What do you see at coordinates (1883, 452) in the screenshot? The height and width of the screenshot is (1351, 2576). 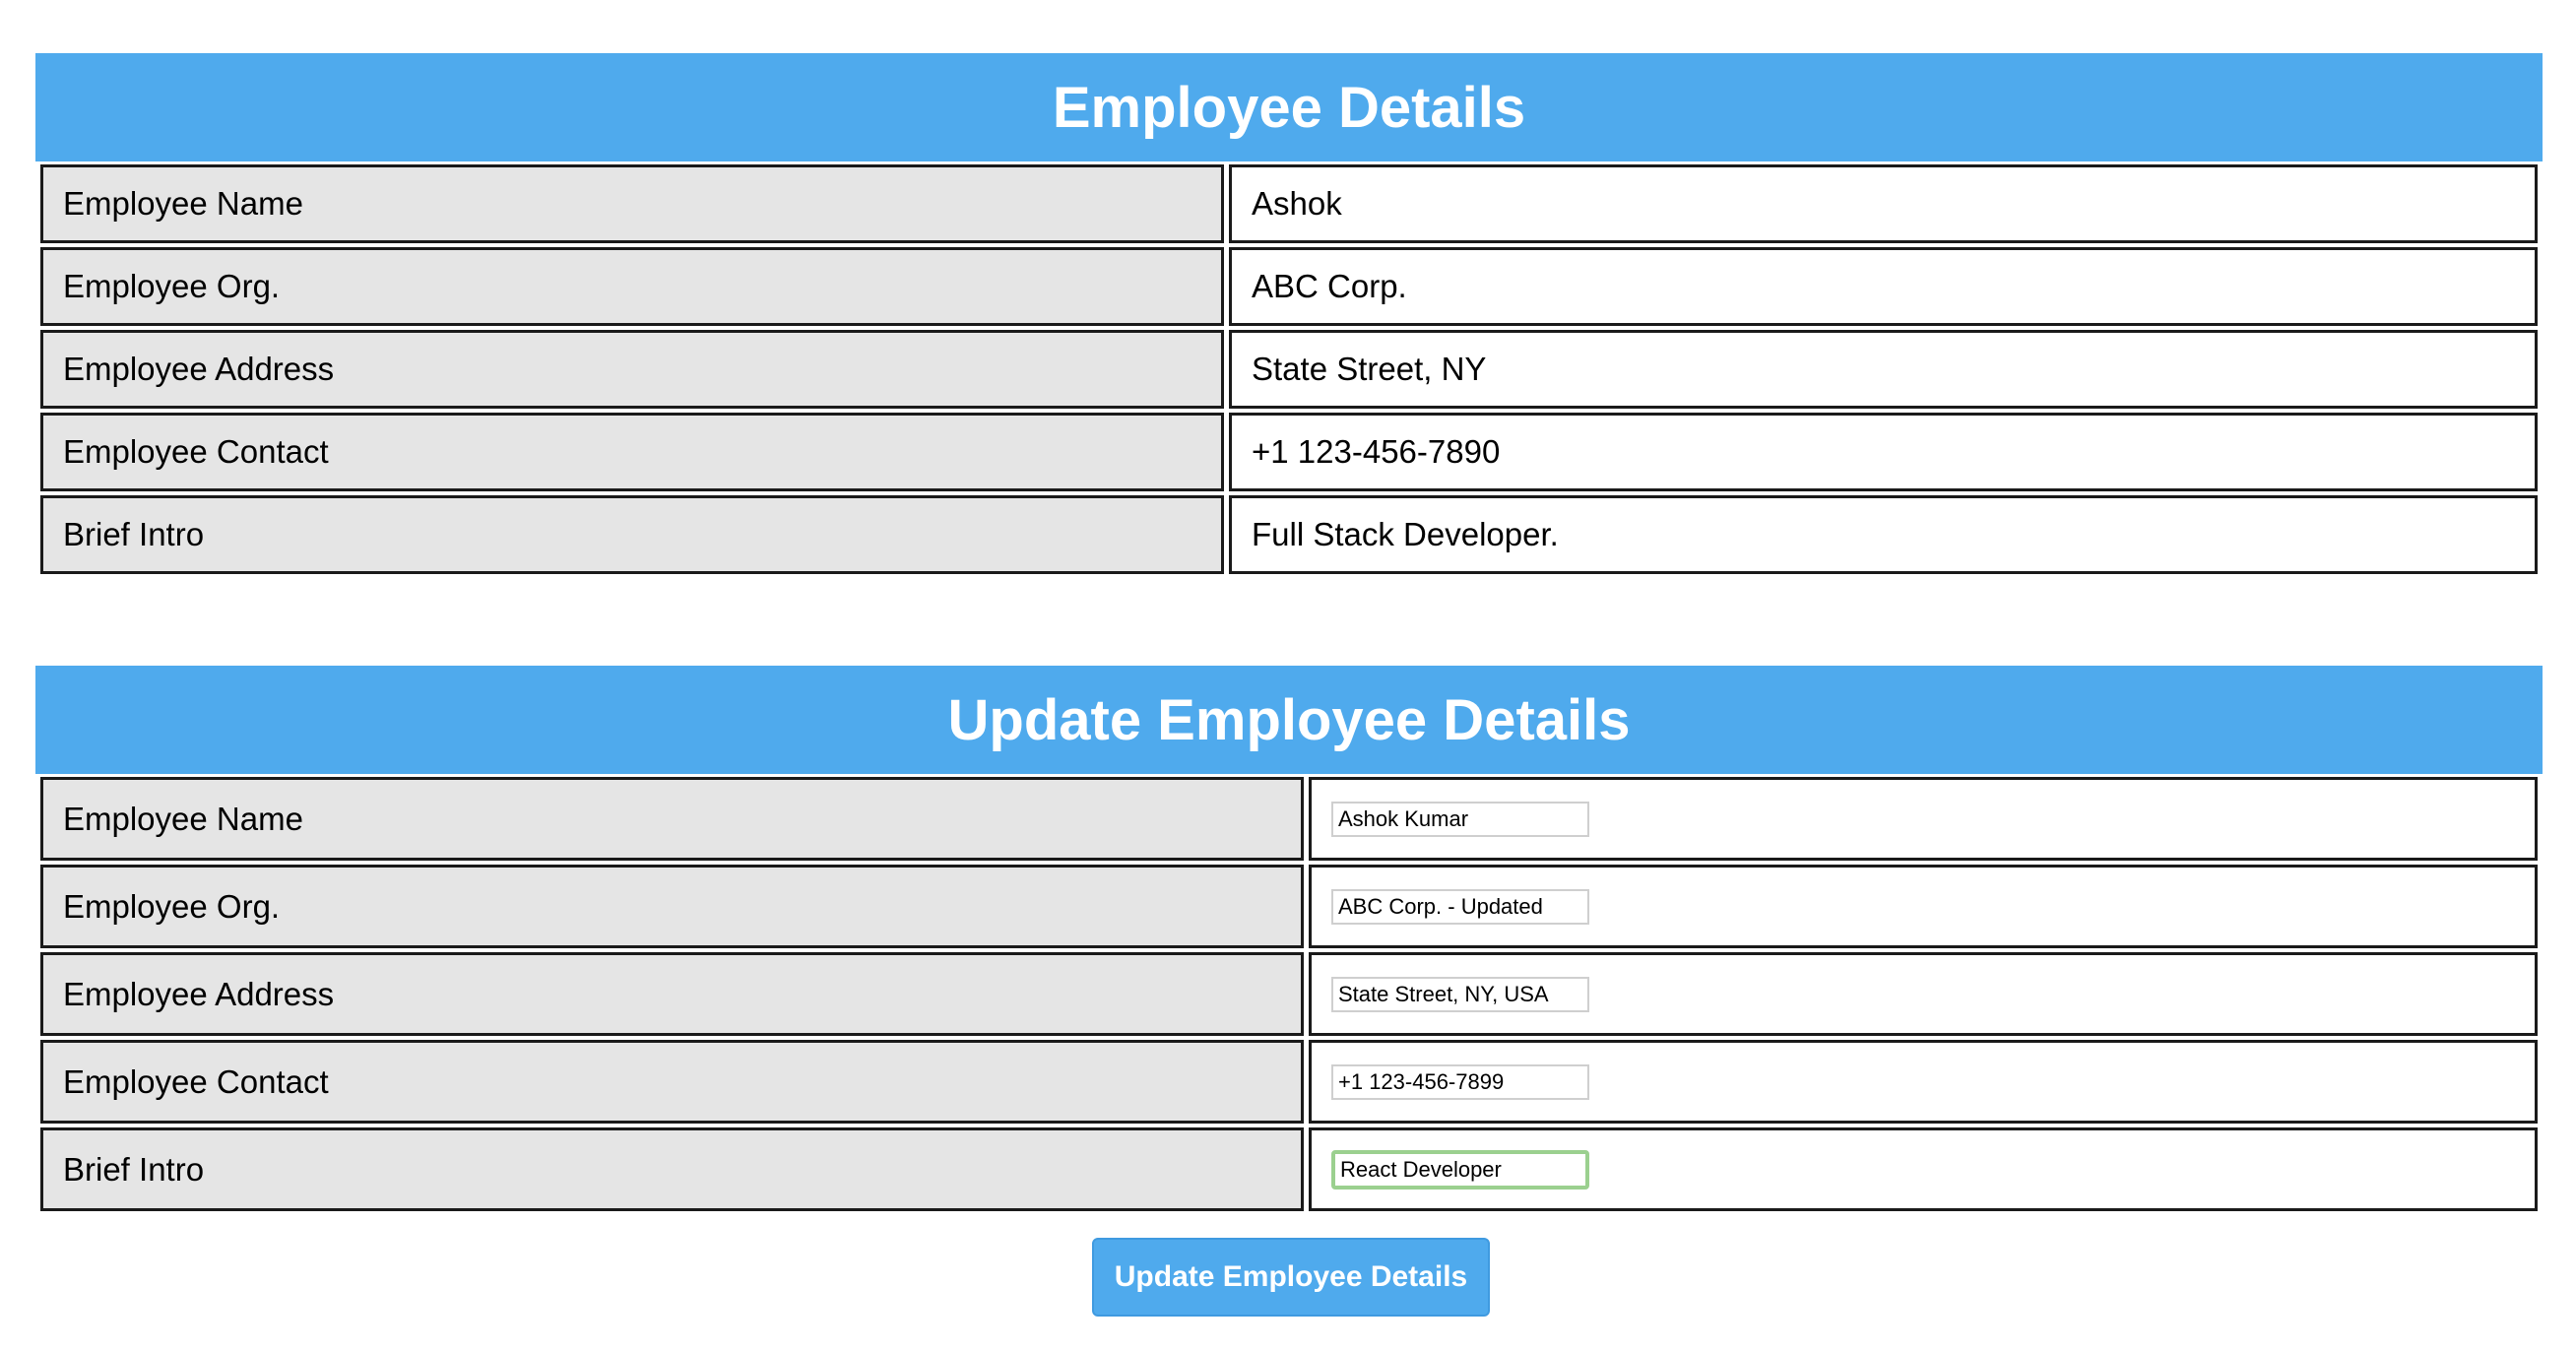 I see `employee-contact-value: +1 123-456-7890` at bounding box center [1883, 452].